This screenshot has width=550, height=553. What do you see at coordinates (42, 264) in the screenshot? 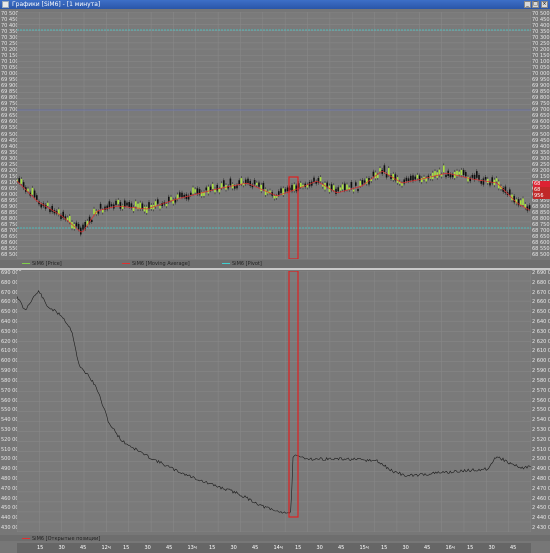
I see `legend-entry: SiM6 [Price]` at bounding box center [42, 264].